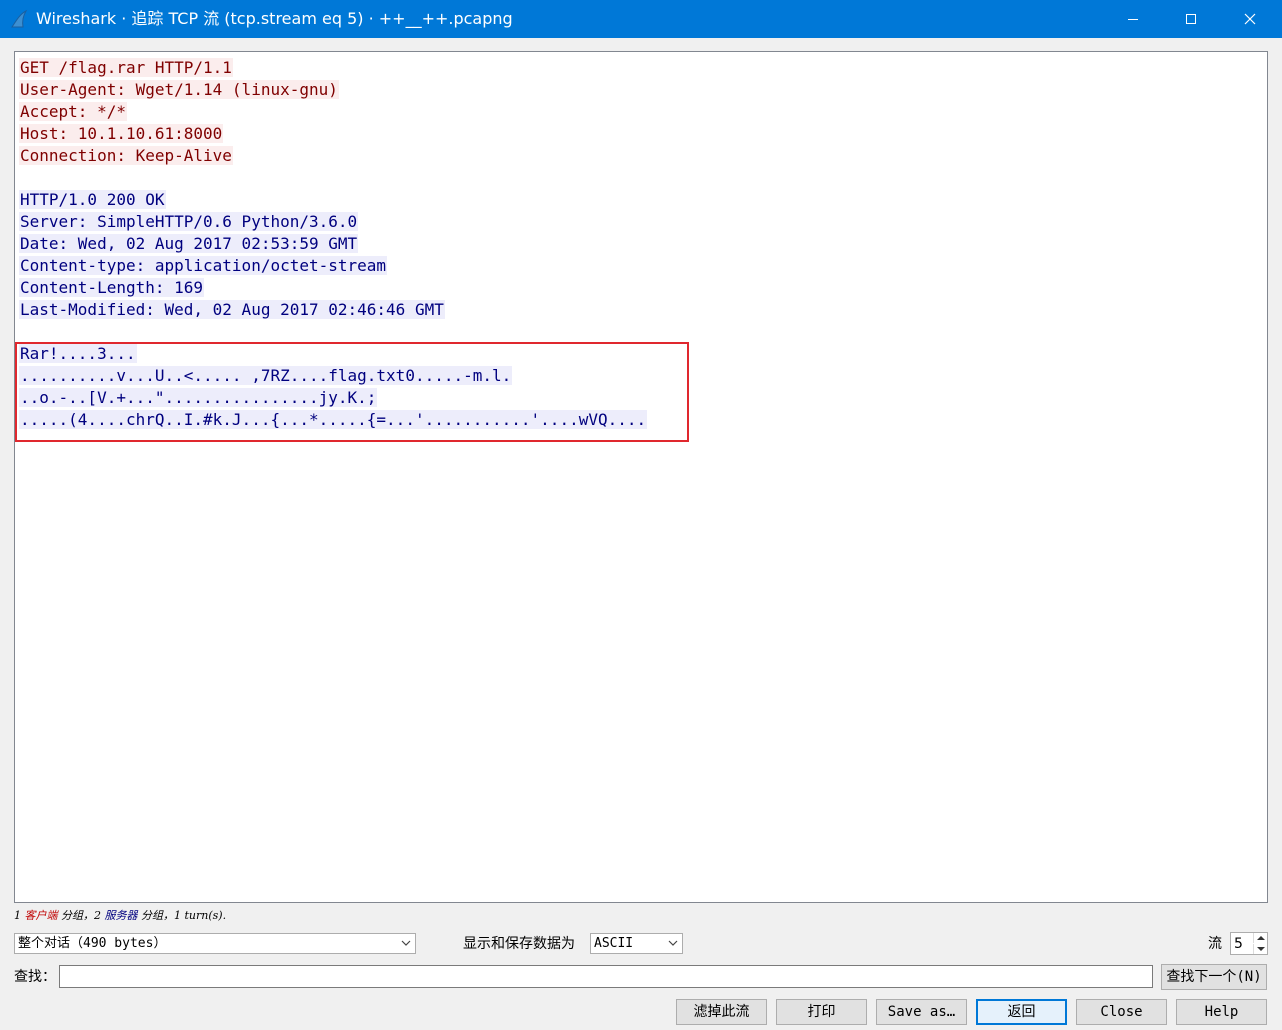  Describe the element at coordinates (1121, 1012) in the screenshot. I see `close-button: Close` at that location.